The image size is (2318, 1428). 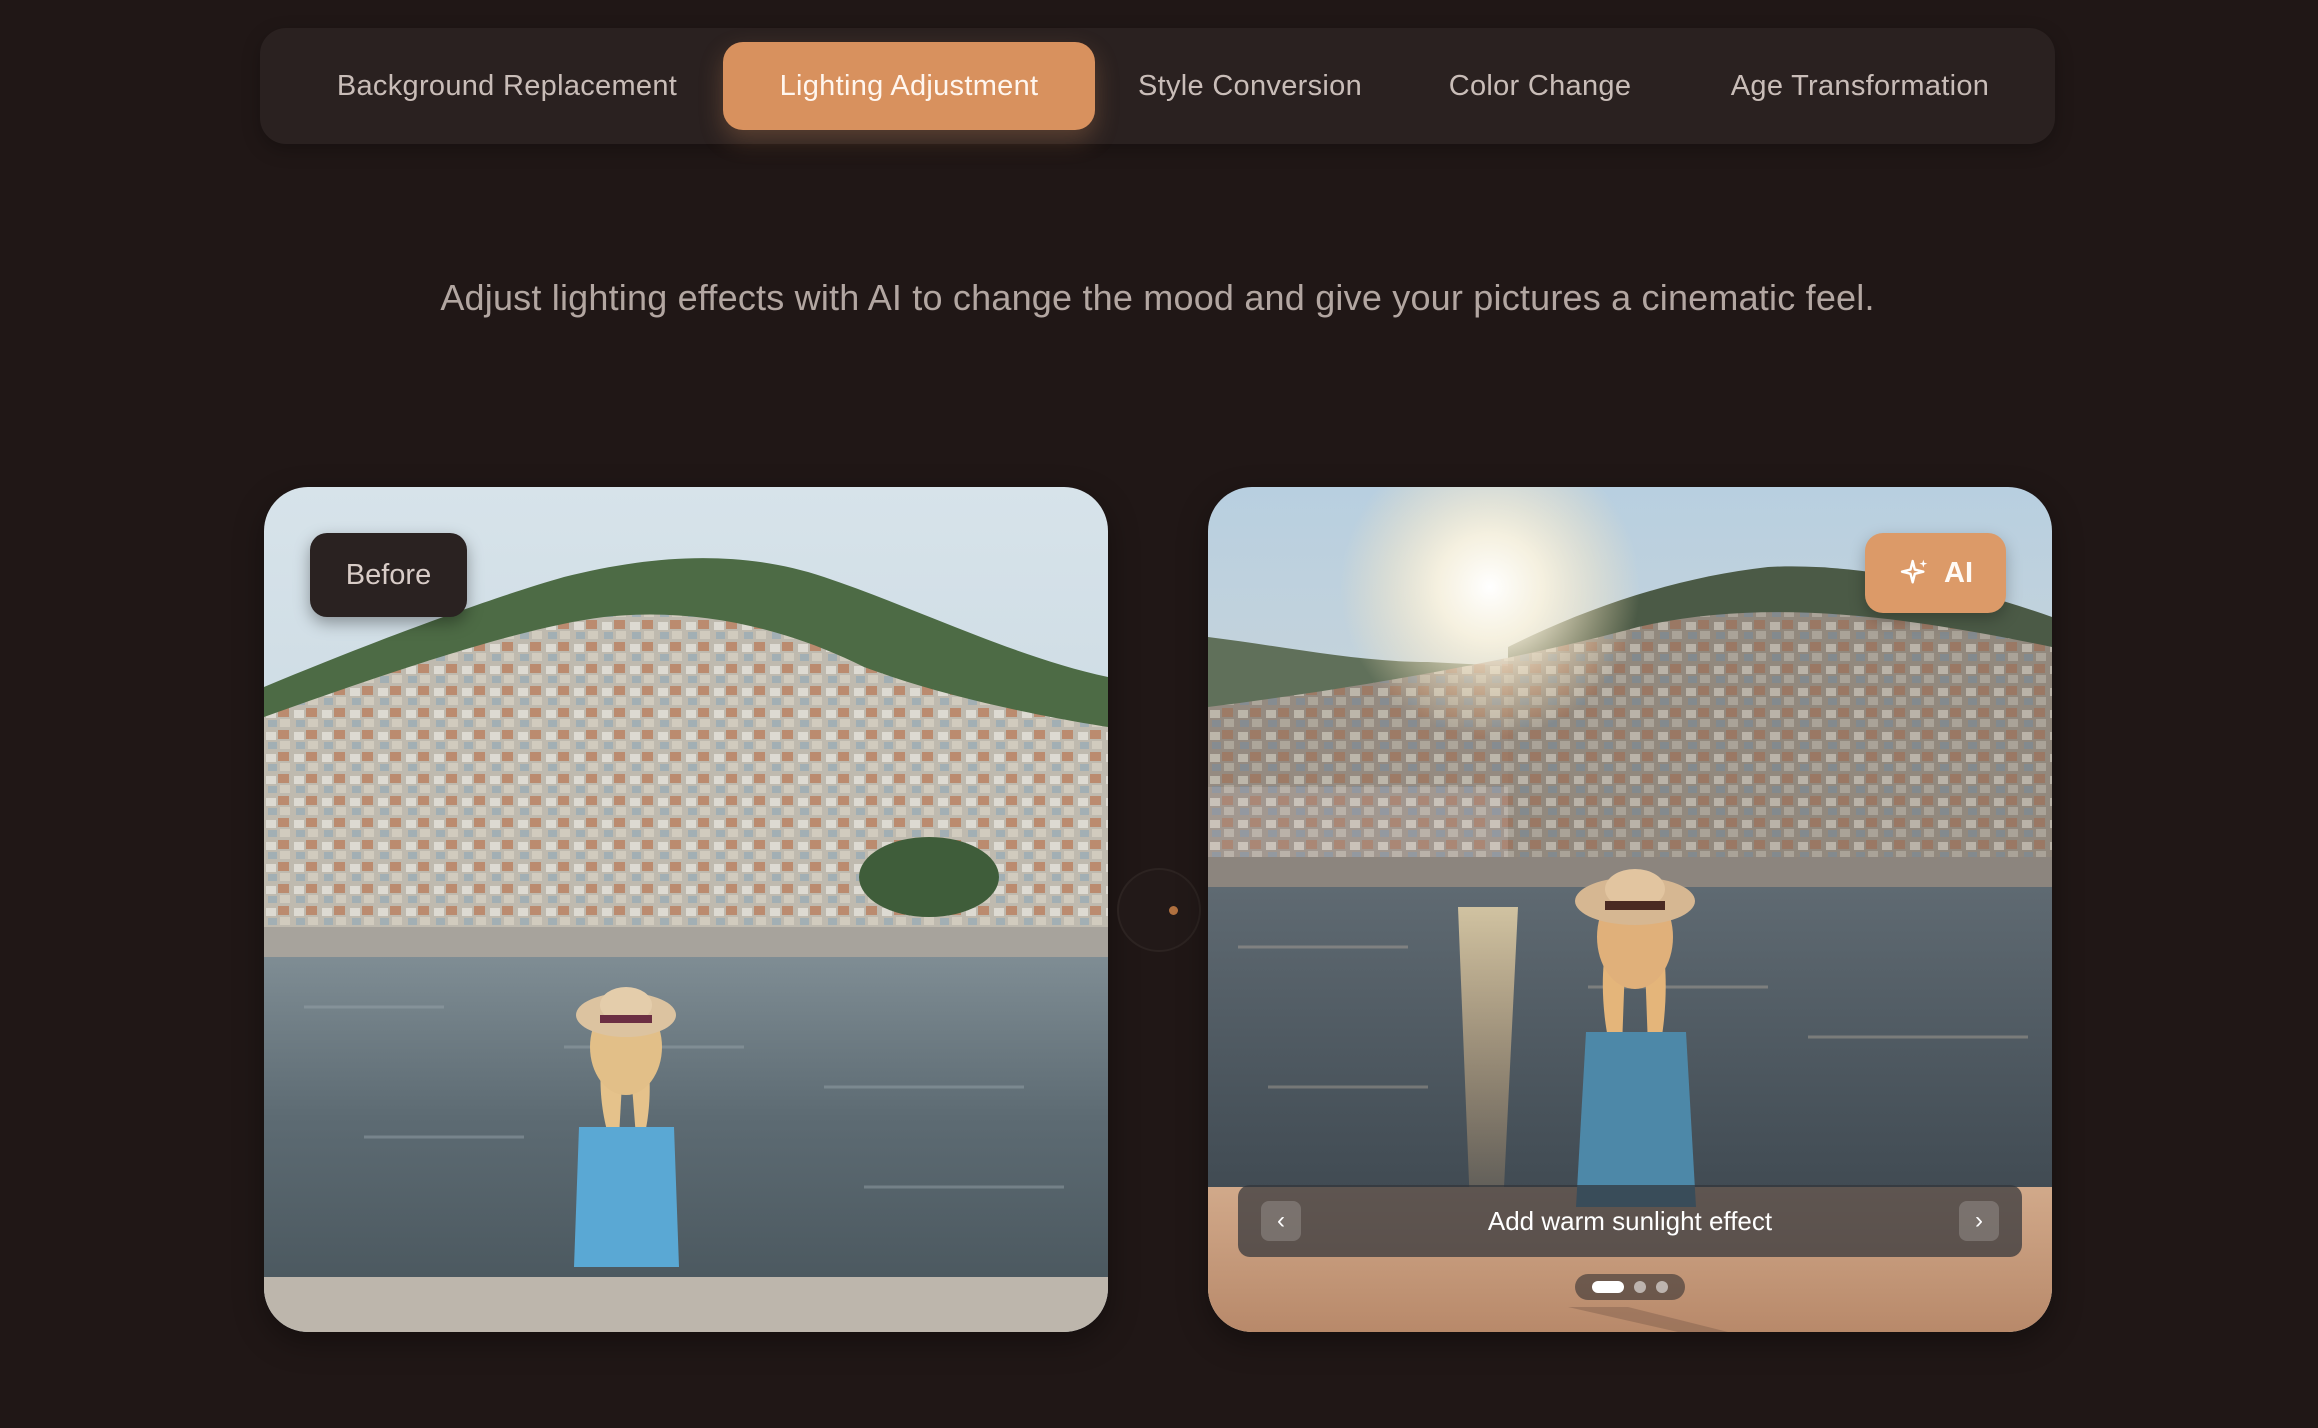 What do you see at coordinates (1250, 86) in the screenshot?
I see `tab-style-conversion: Style Conversion` at bounding box center [1250, 86].